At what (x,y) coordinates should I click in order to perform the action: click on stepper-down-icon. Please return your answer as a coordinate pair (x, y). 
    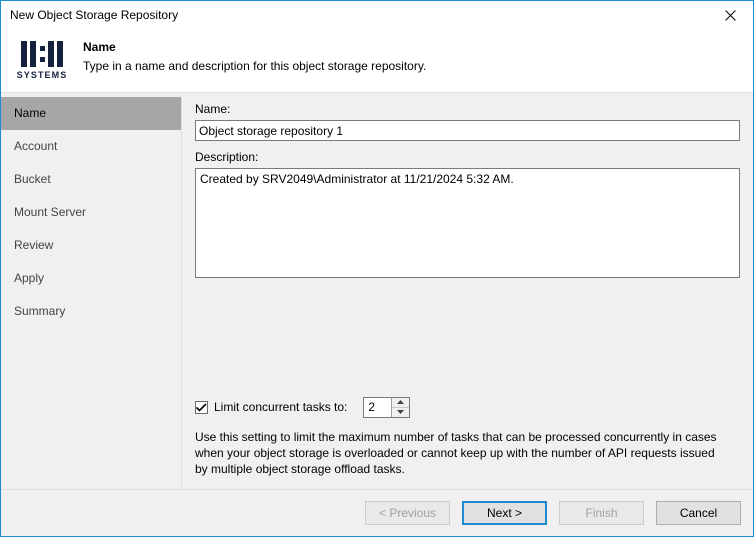
    Looking at the image, I should click on (401, 412).